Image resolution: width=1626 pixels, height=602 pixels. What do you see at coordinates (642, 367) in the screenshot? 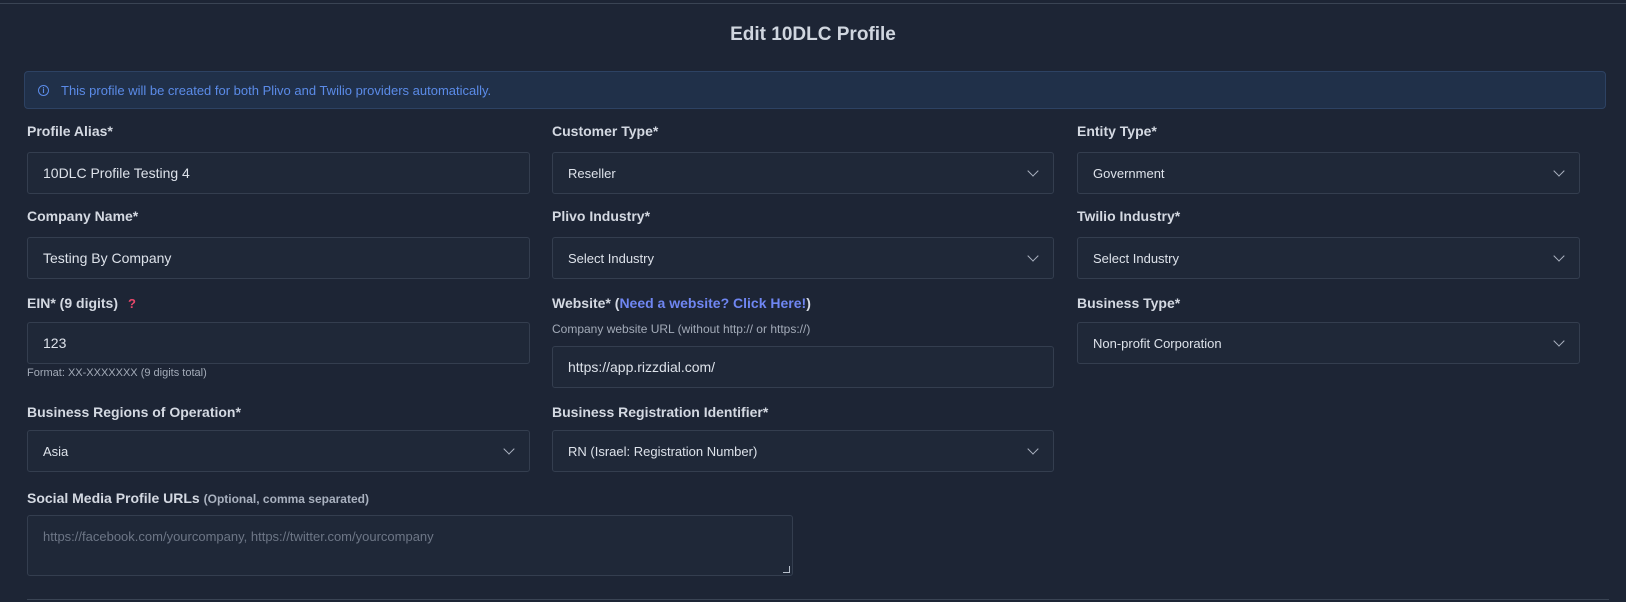
I see `website-value: https://app.rizzdial.com/` at bounding box center [642, 367].